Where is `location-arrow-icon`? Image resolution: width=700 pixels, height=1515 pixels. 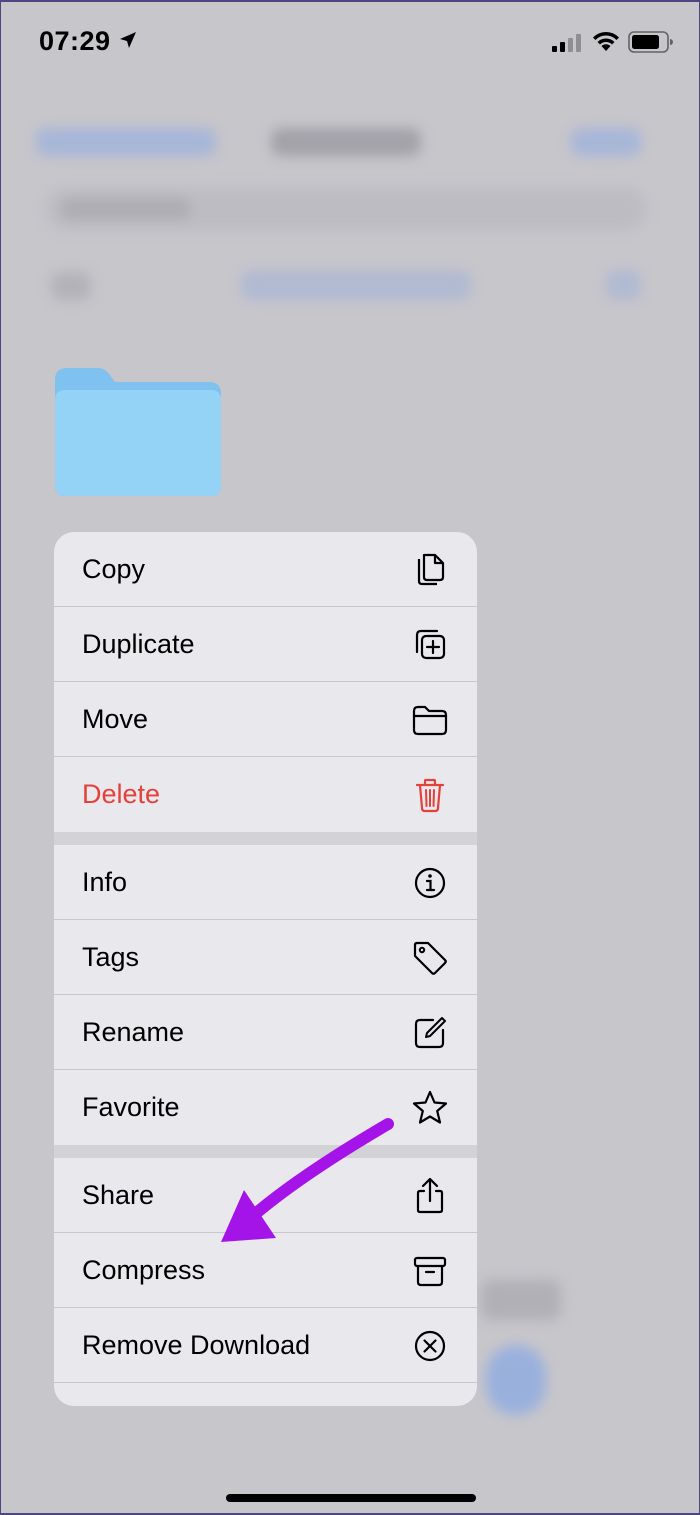
location-arrow-icon is located at coordinates (128, 40).